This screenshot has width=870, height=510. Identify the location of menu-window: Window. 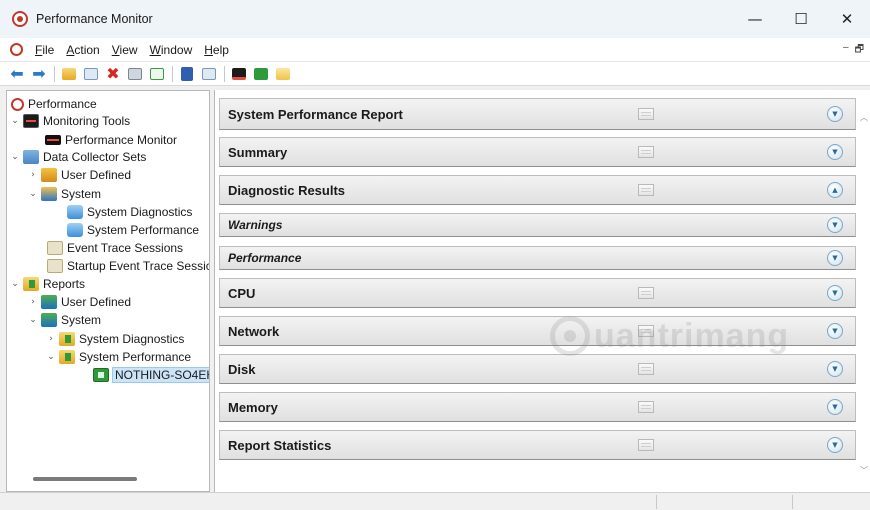
(171, 50).